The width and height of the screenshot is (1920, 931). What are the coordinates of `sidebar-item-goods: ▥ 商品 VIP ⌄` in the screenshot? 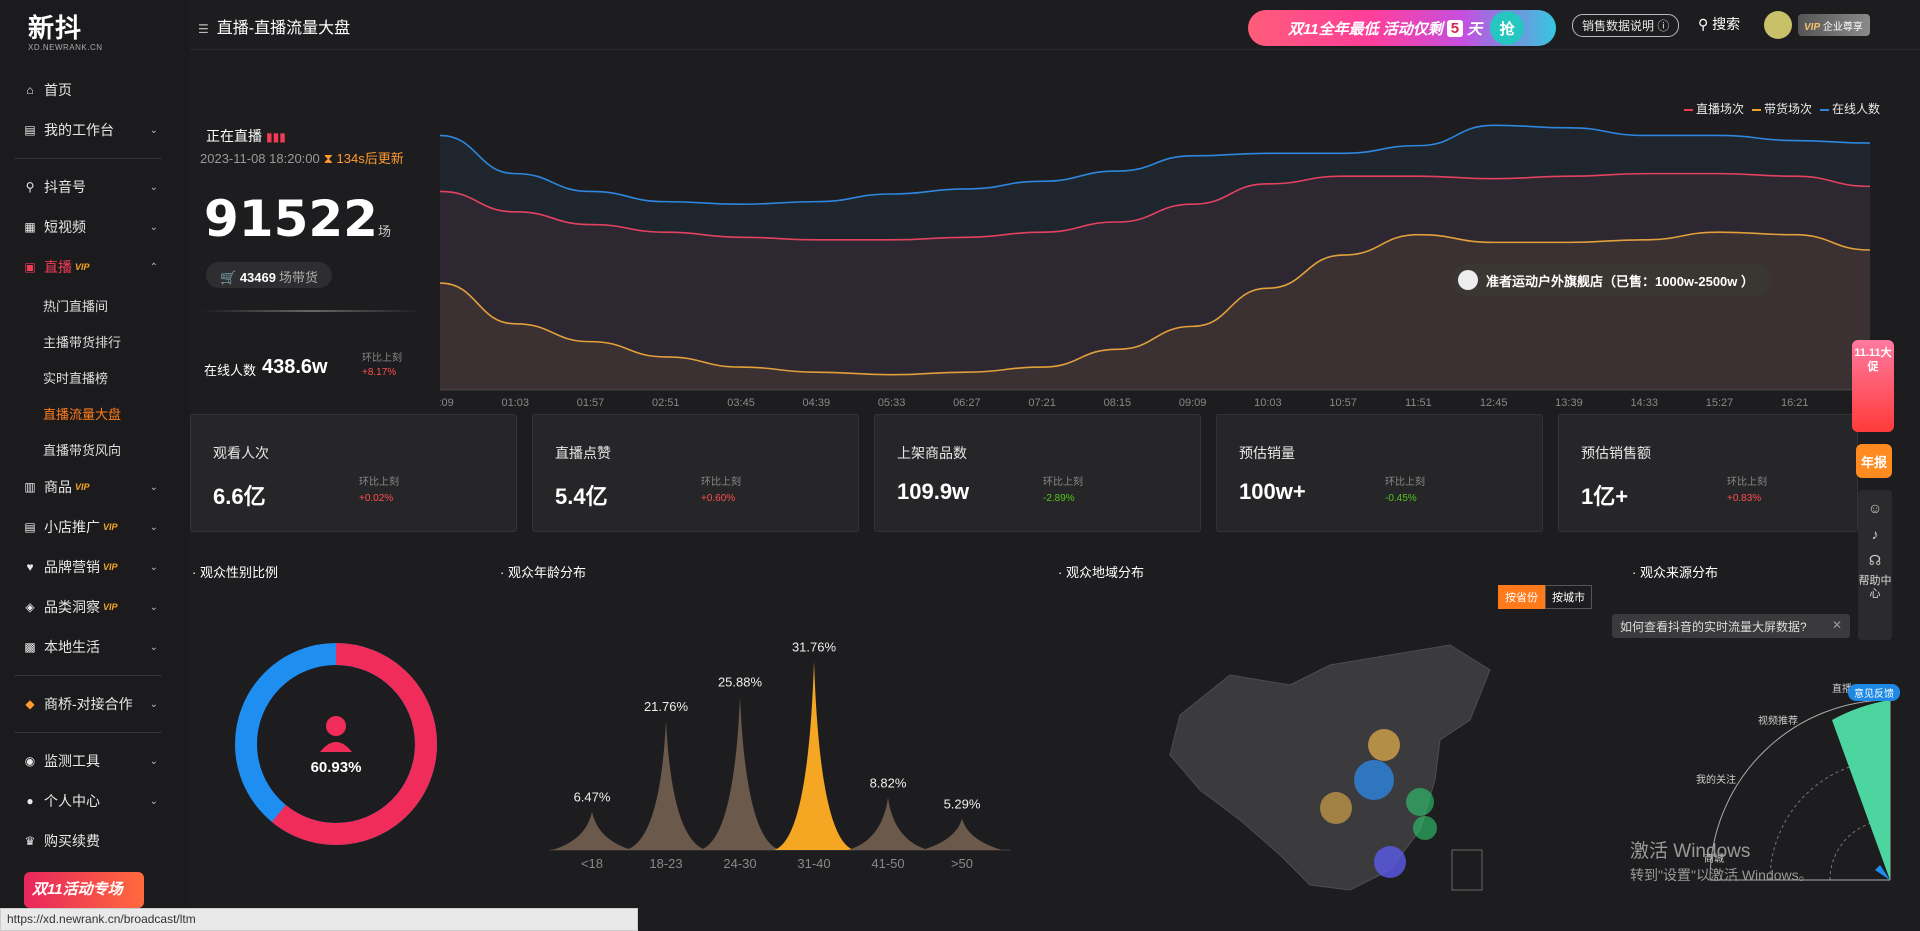 It's located at (95, 487).